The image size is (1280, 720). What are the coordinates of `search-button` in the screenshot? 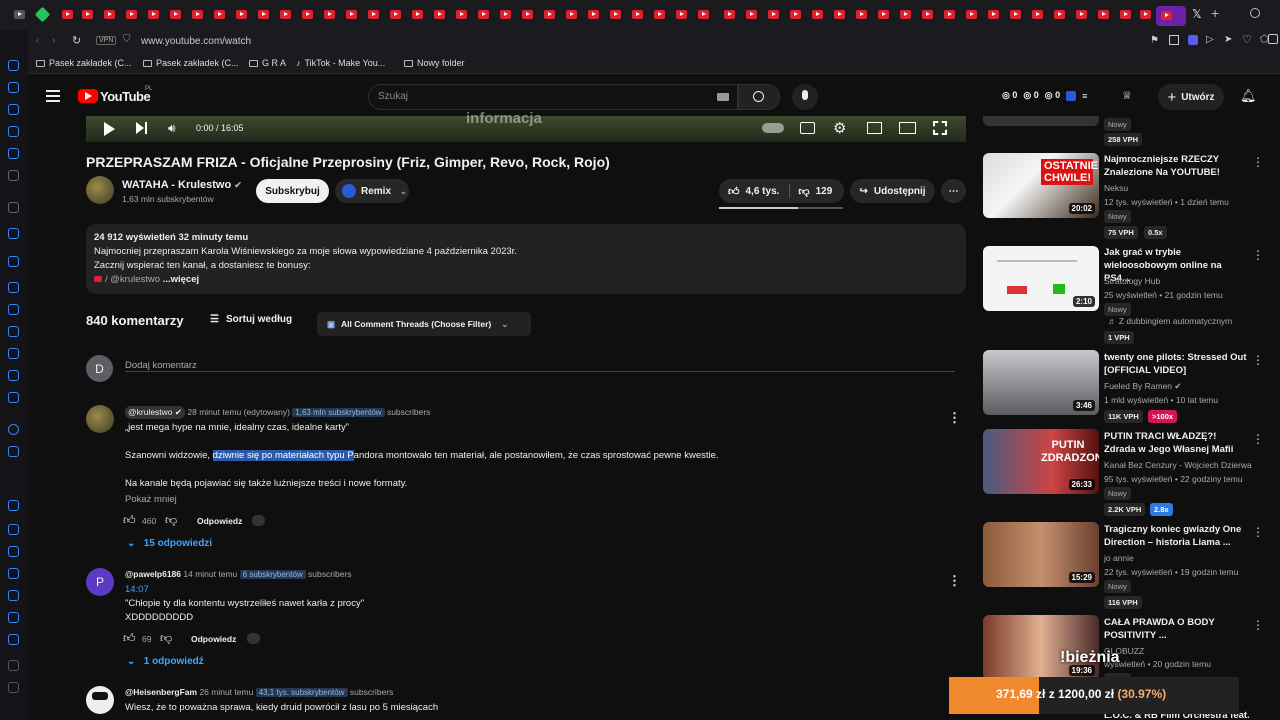 It's located at (759, 97).